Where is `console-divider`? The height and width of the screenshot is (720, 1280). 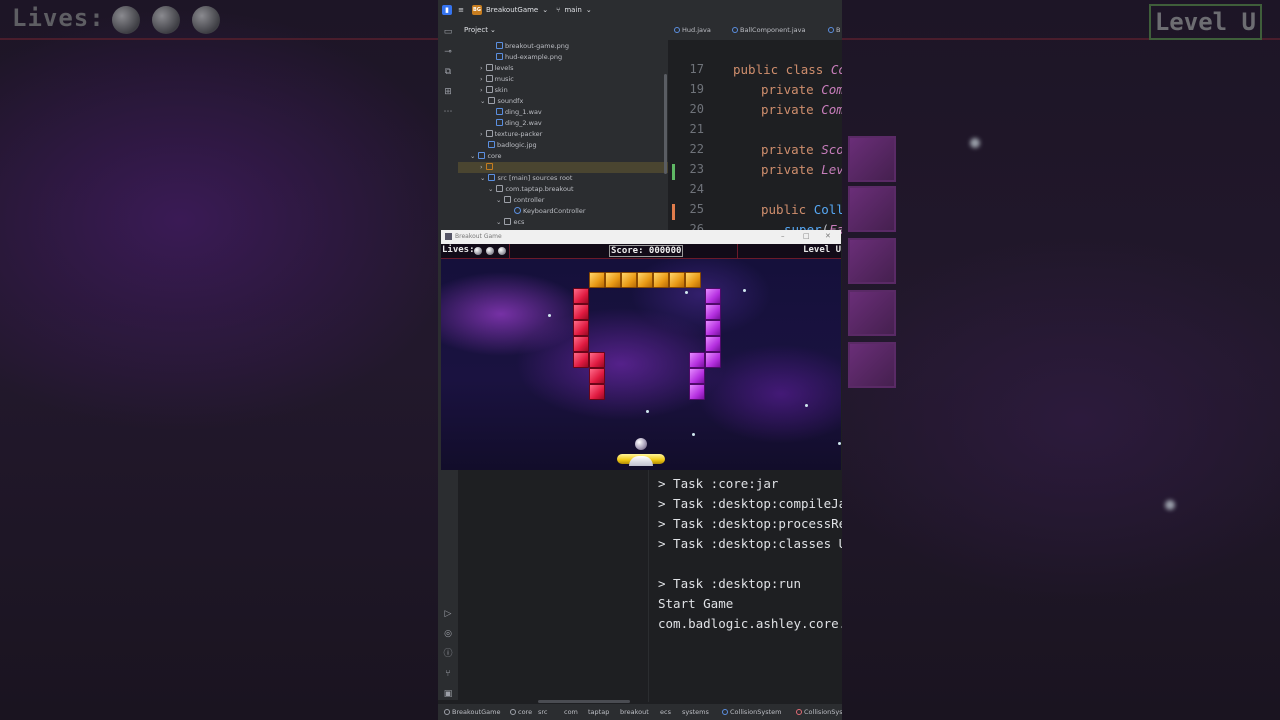
console-divider is located at coordinates (648, 586).